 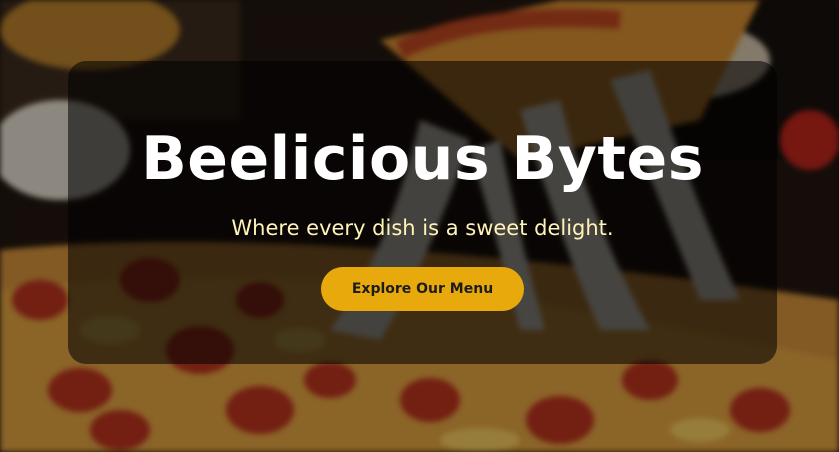 What do you see at coordinates (422, 289) in the screenshot?
I see `explore-menu-button: Explore Our Menu` at bounding box center [422, 289].